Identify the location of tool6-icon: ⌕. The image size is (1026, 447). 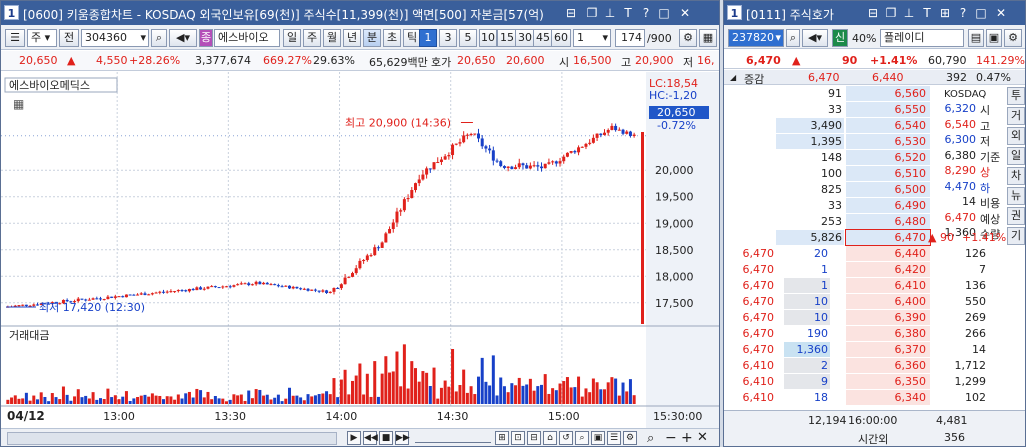
(582, 438).